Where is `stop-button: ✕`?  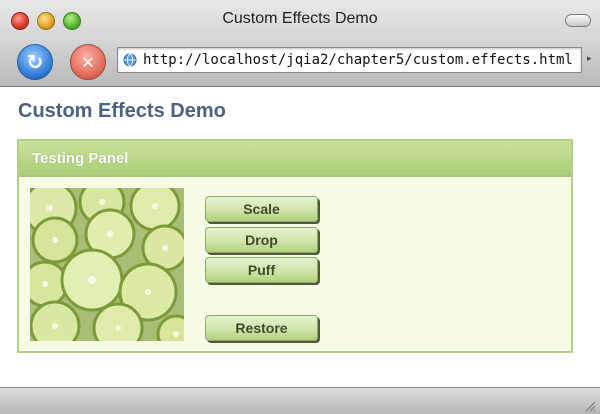 stop-button: ✕ is located at coordinates (88, 62).